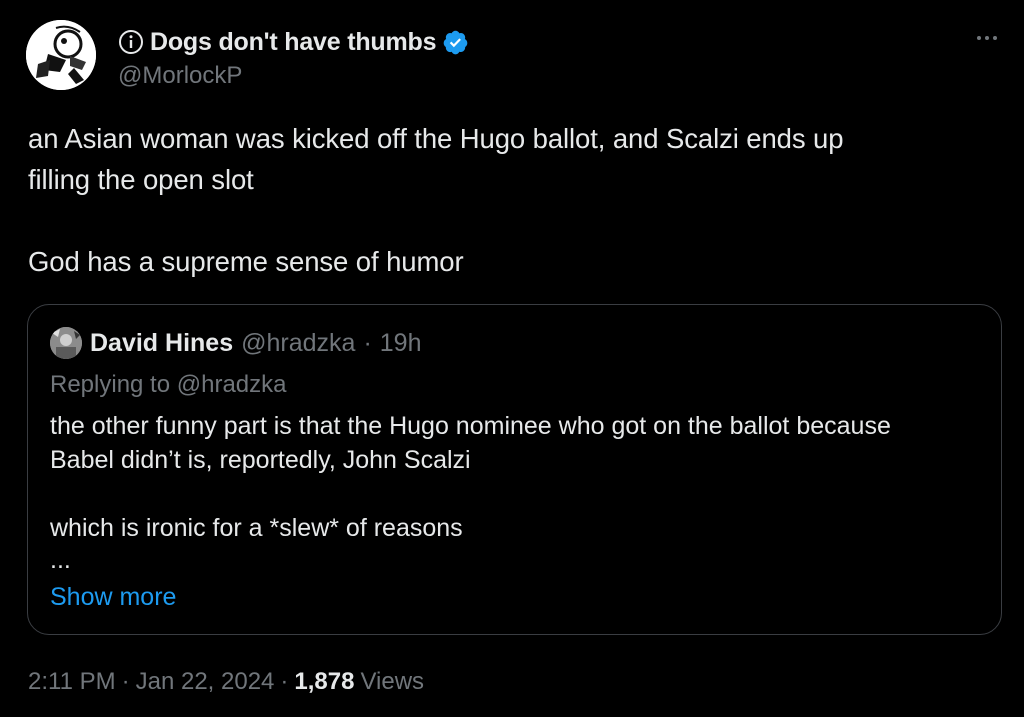  I want to click on tweet-text-line: God has a supreme sense of humor, so click(246, 261).